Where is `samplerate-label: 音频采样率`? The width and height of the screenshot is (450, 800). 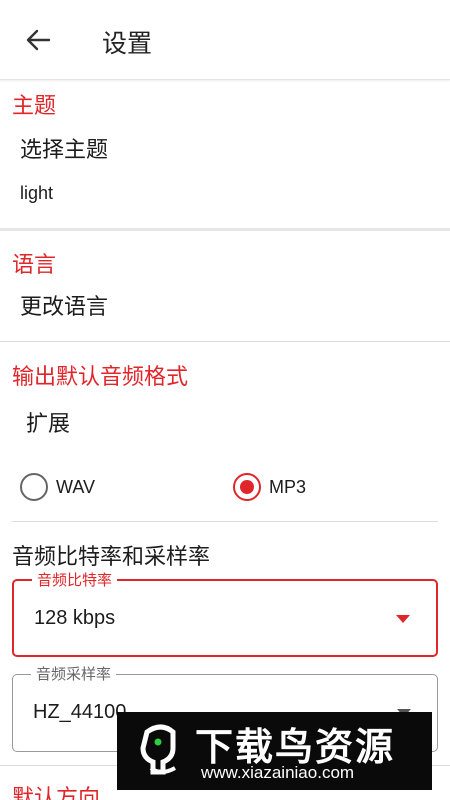 samplerate-label: 音频采样率 is located at coordinates (74, 674).